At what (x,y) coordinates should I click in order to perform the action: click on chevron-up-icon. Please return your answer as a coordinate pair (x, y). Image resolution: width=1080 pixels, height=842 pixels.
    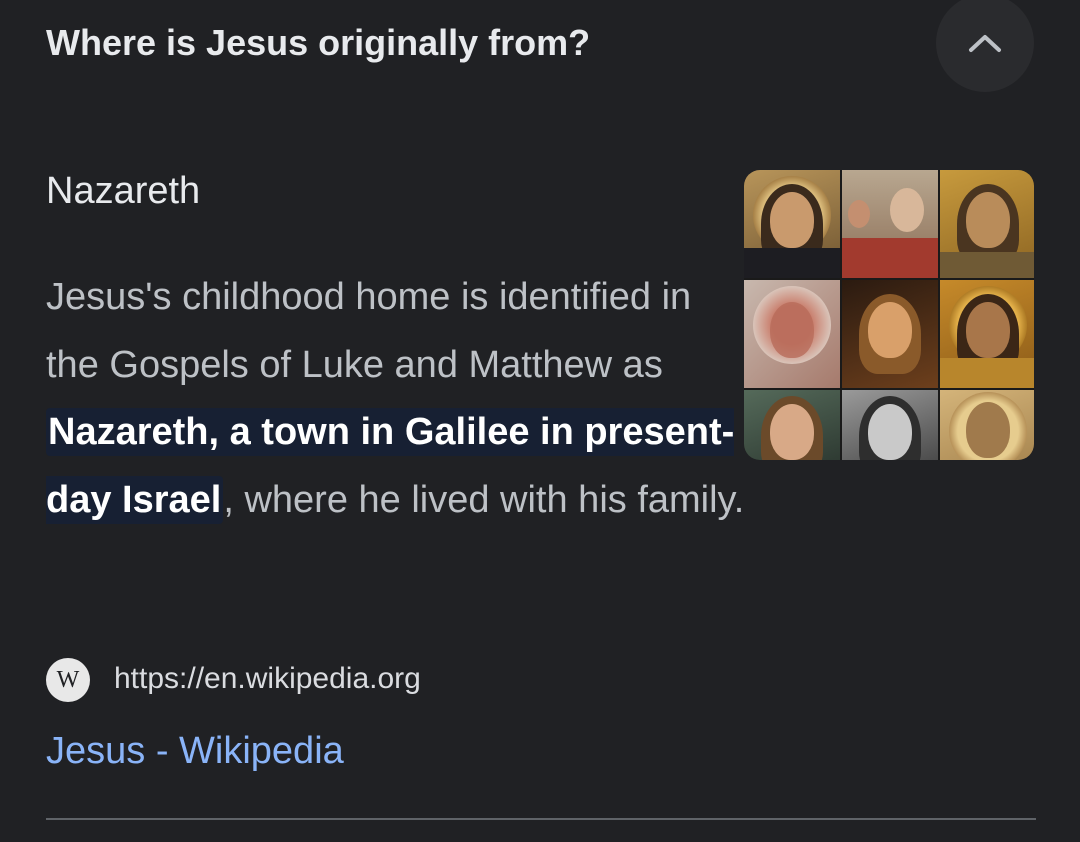
    Looking at the image, I should click on (985, 43).